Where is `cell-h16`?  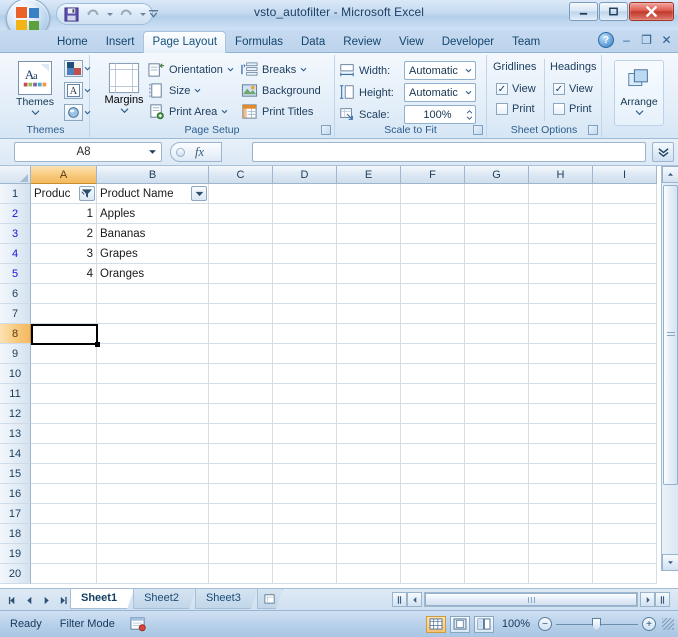 cell-h16 is located at coordinates (561, 494).